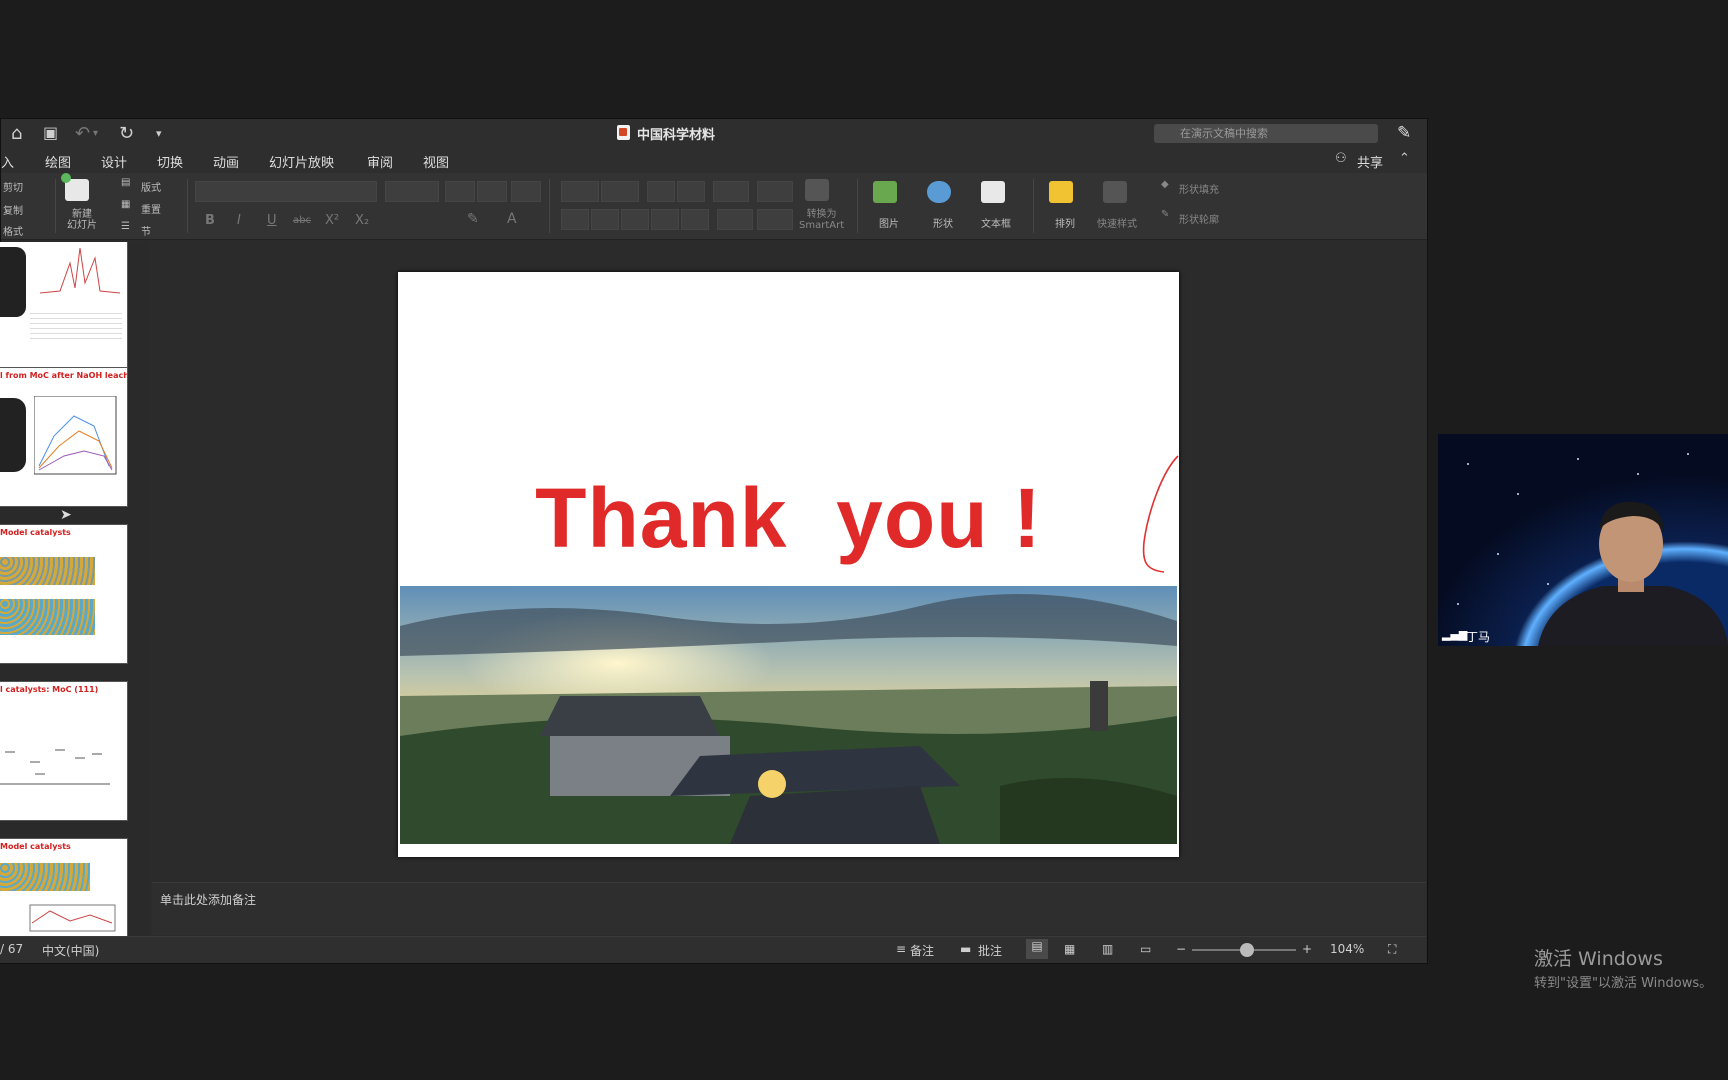 The height and width of the screenshot is (1080, 1728). I want to click on highlight-icon: ✎, so click(473, 219).